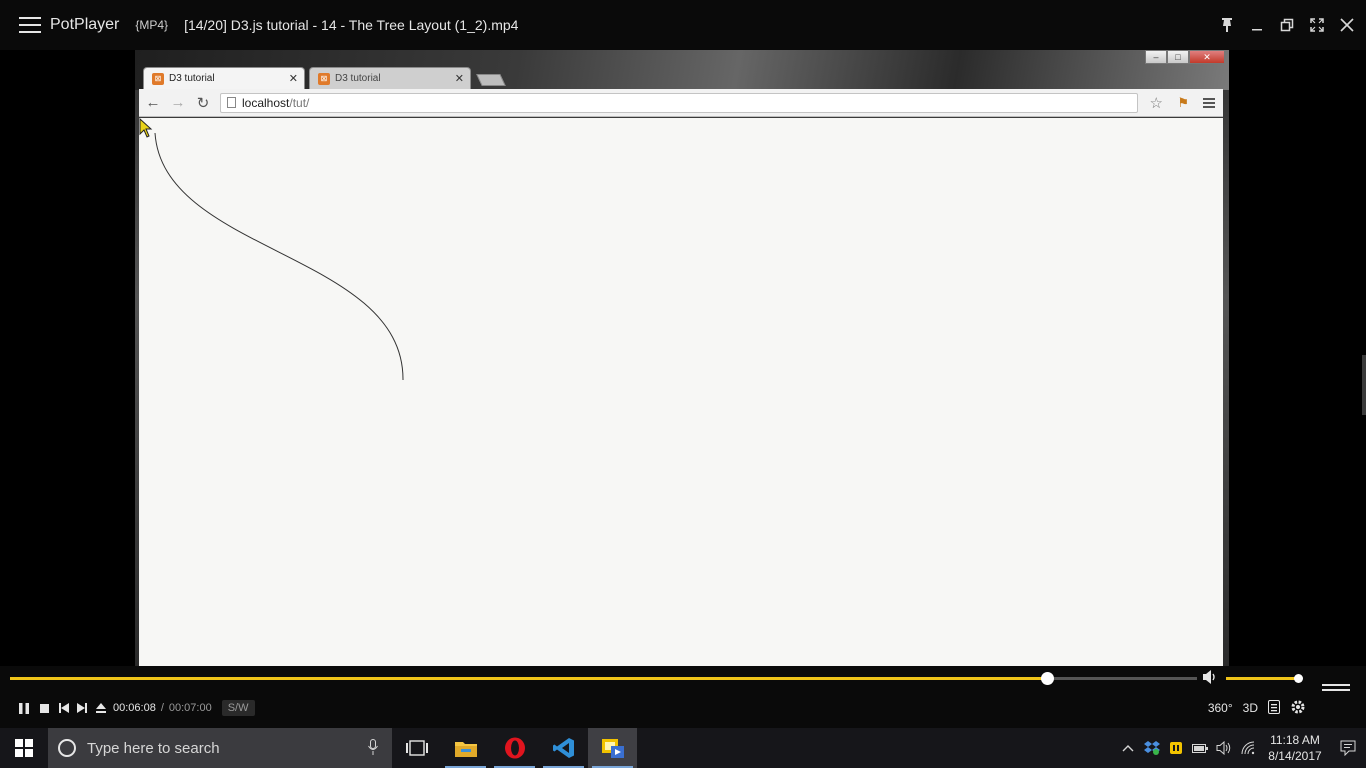  What do you see at coordinates (178, 102) in the screenshot?
I see `forward-icon: →` at bounding box center [178, 102].